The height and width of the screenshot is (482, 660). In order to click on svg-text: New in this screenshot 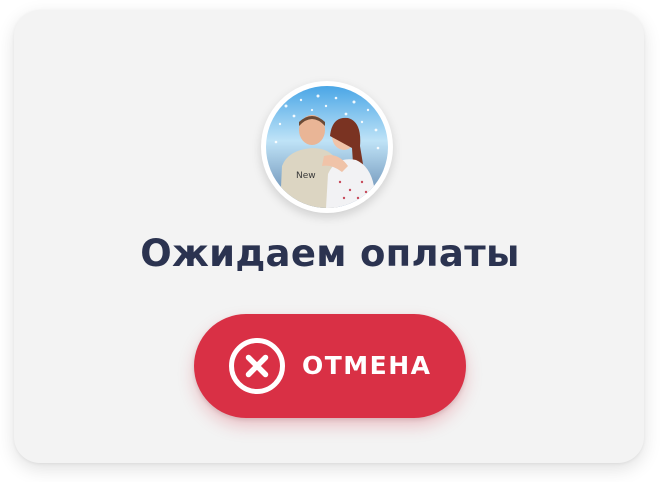, I will do `click(306, 176)`.